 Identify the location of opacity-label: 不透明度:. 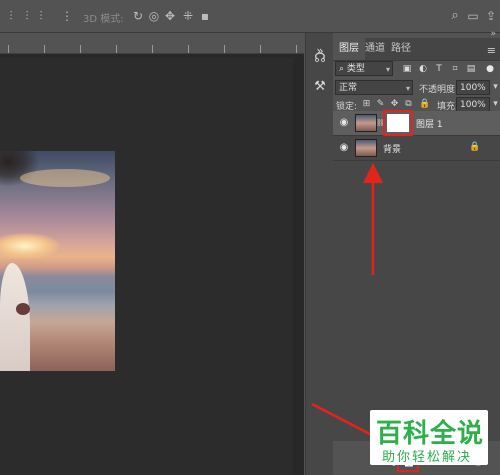
(439, 90).